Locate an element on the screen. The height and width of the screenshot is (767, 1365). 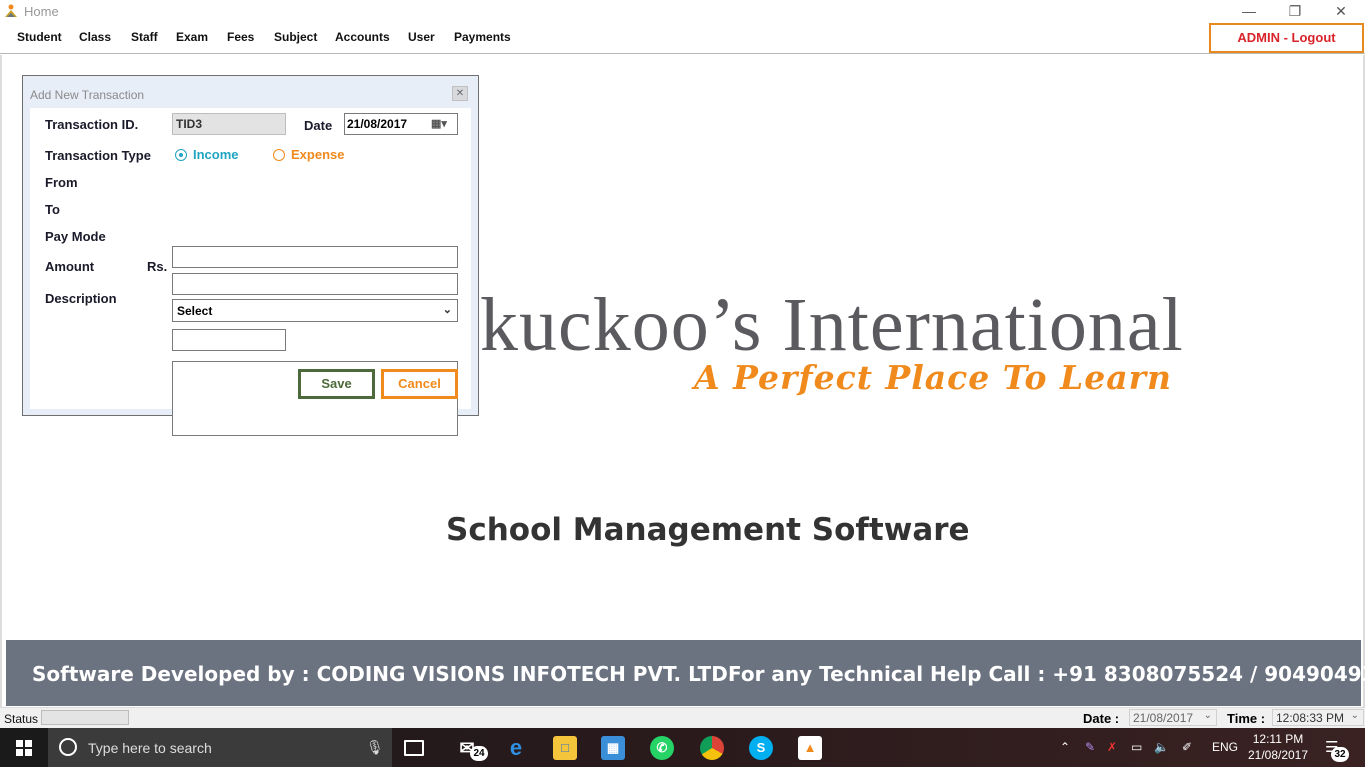
minimize-button: — is located at coordinates (1249, 11).